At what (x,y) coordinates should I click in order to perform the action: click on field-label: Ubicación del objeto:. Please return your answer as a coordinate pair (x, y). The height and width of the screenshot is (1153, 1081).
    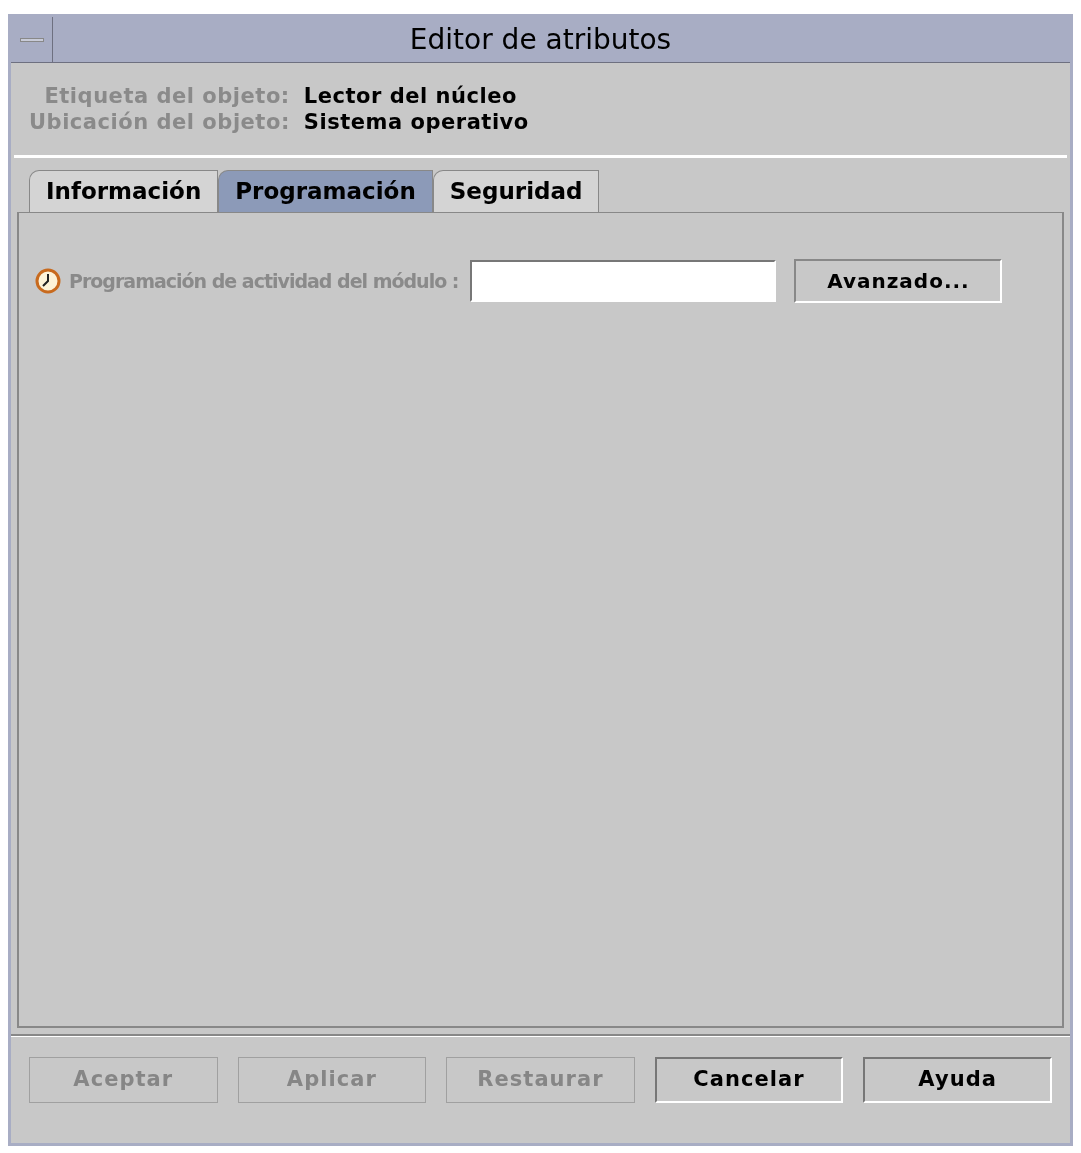
    Looking at the image, I should click on (159, 122).